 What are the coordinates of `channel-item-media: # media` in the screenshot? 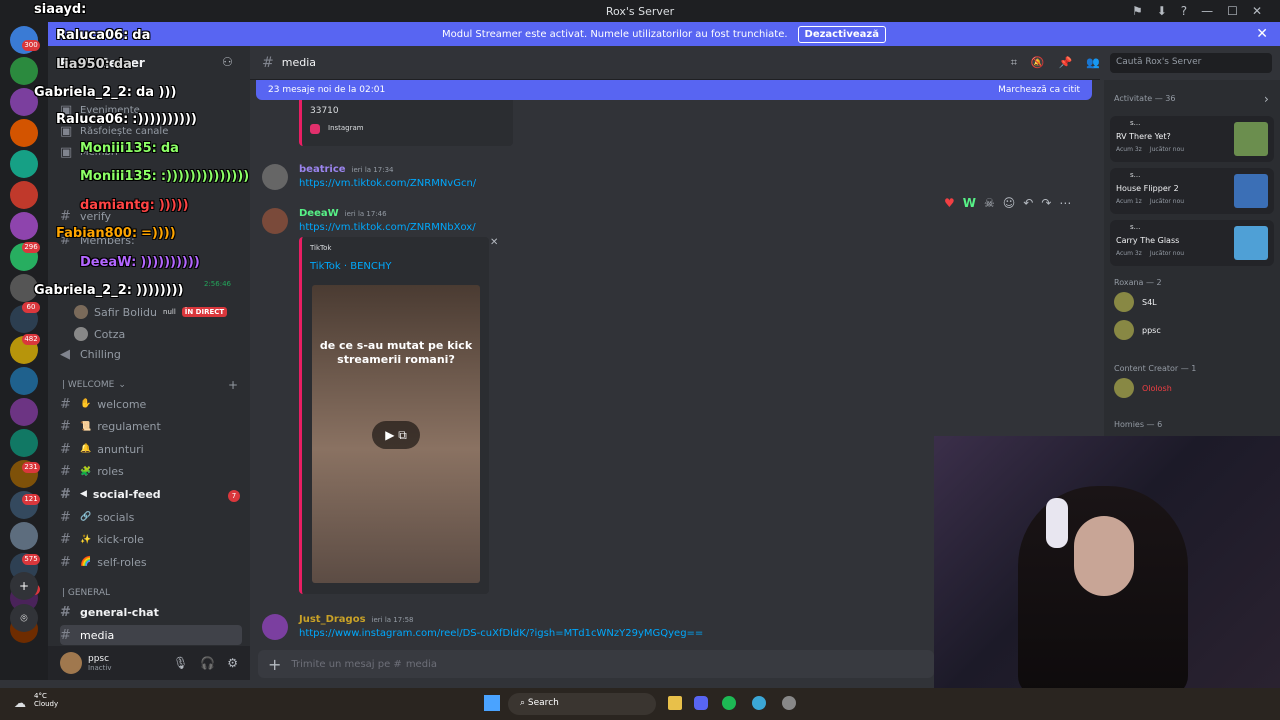 It's located at (151, 635).